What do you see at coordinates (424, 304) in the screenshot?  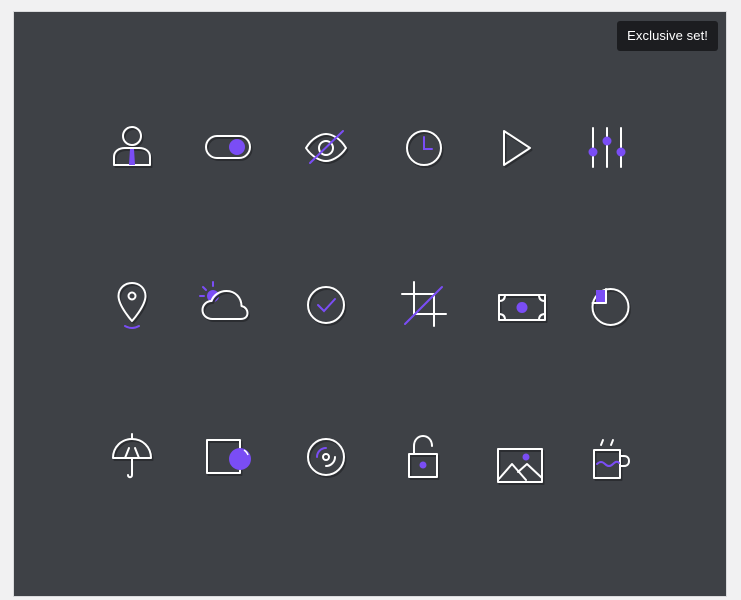 I see `crop-icon` at bounding box center [424, 304].